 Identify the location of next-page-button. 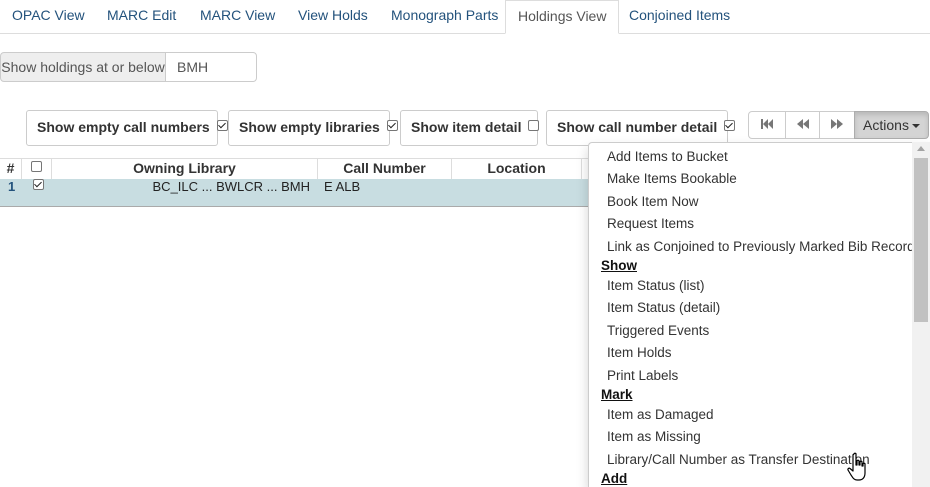
(837, 125).